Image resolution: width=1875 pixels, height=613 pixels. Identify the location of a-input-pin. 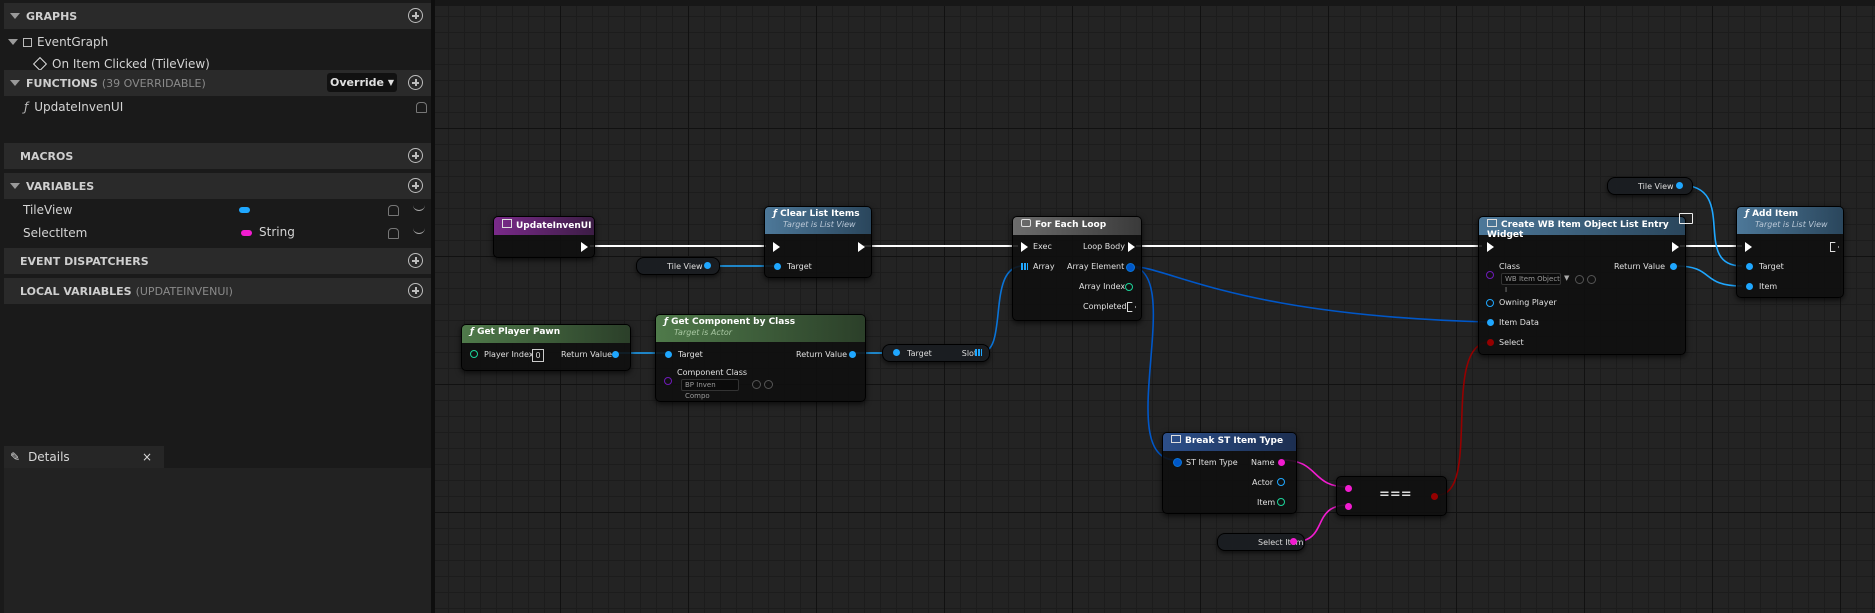
(1348, 488).